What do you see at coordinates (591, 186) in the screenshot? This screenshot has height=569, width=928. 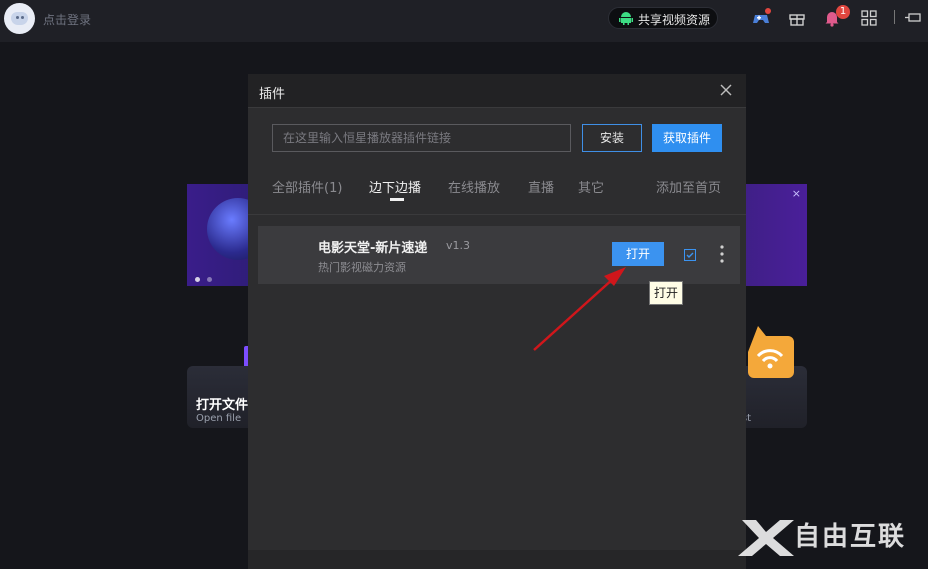 I see `tab-other: 其它` at bounding box center [591, 186].